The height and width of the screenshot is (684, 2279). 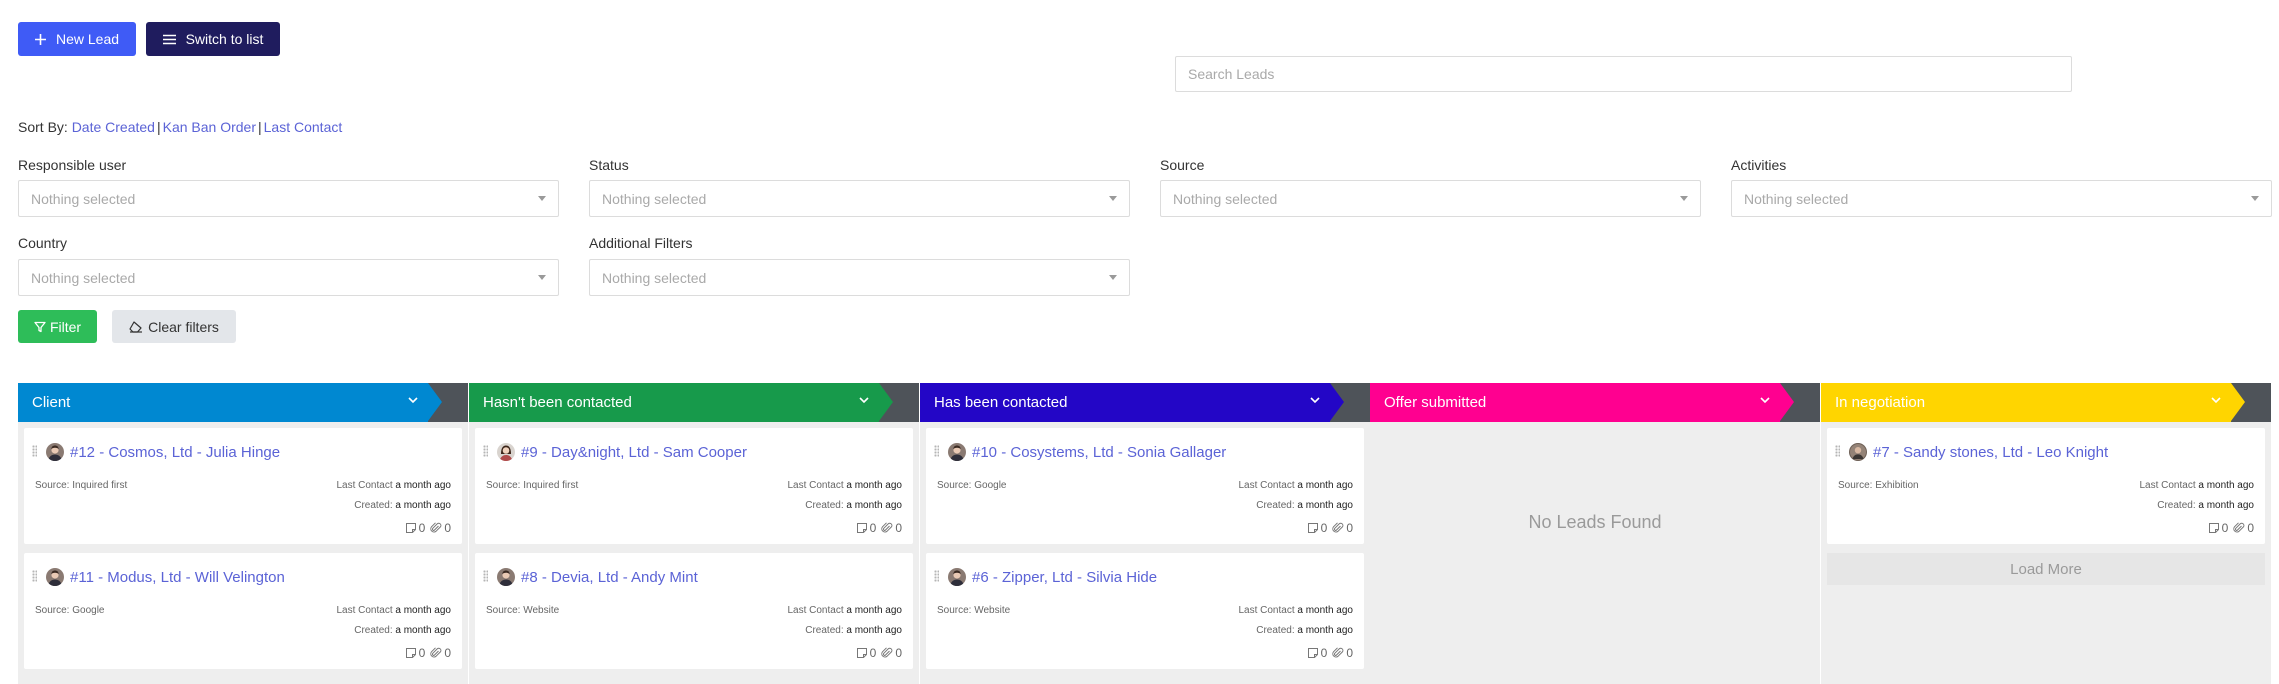 I want to click on column-header: Hasn't been contacted, so click(x=694, y=402).